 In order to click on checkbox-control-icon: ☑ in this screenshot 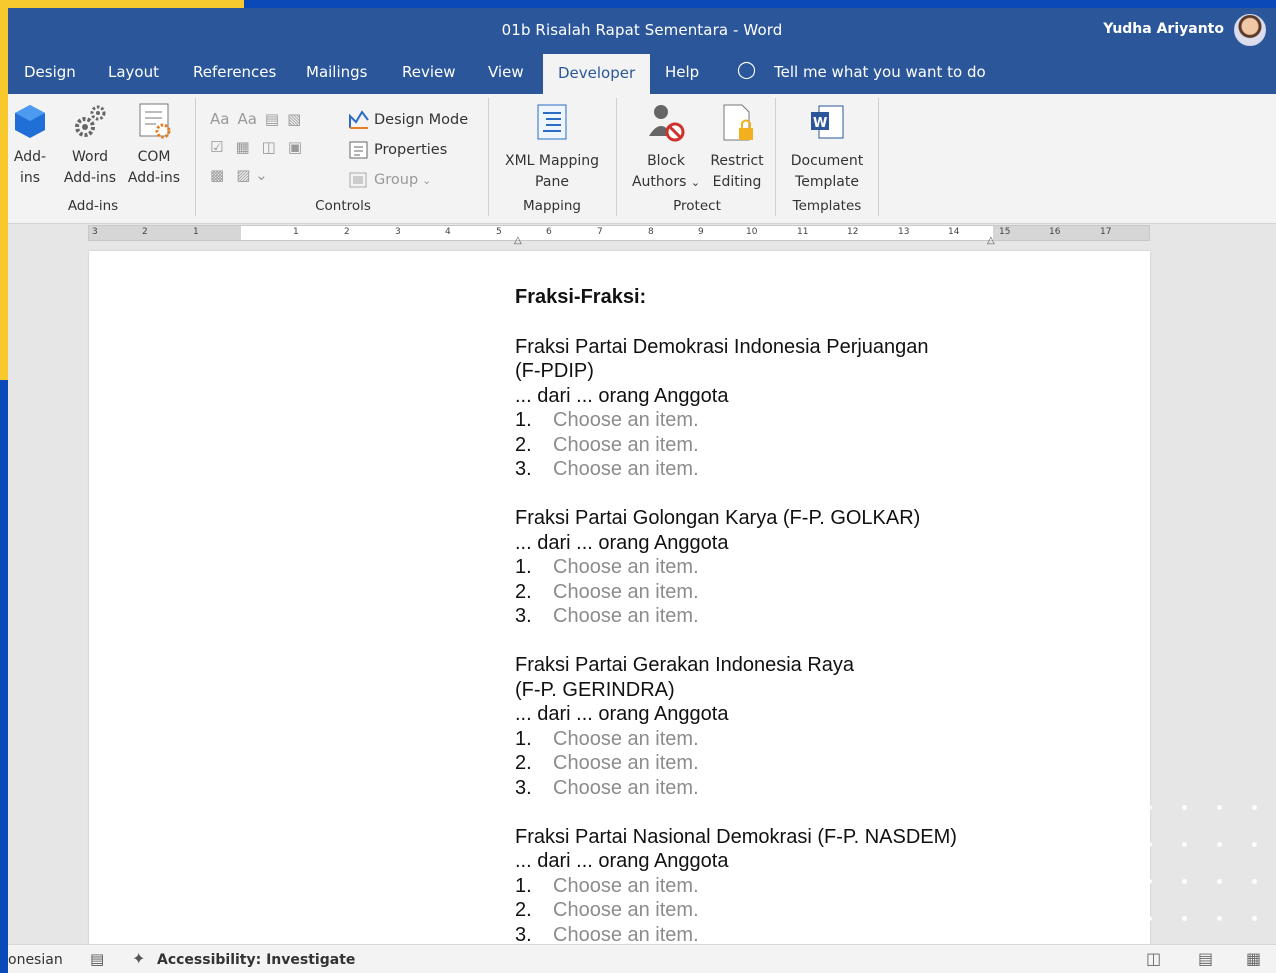, I will do `click(216, 147)`.